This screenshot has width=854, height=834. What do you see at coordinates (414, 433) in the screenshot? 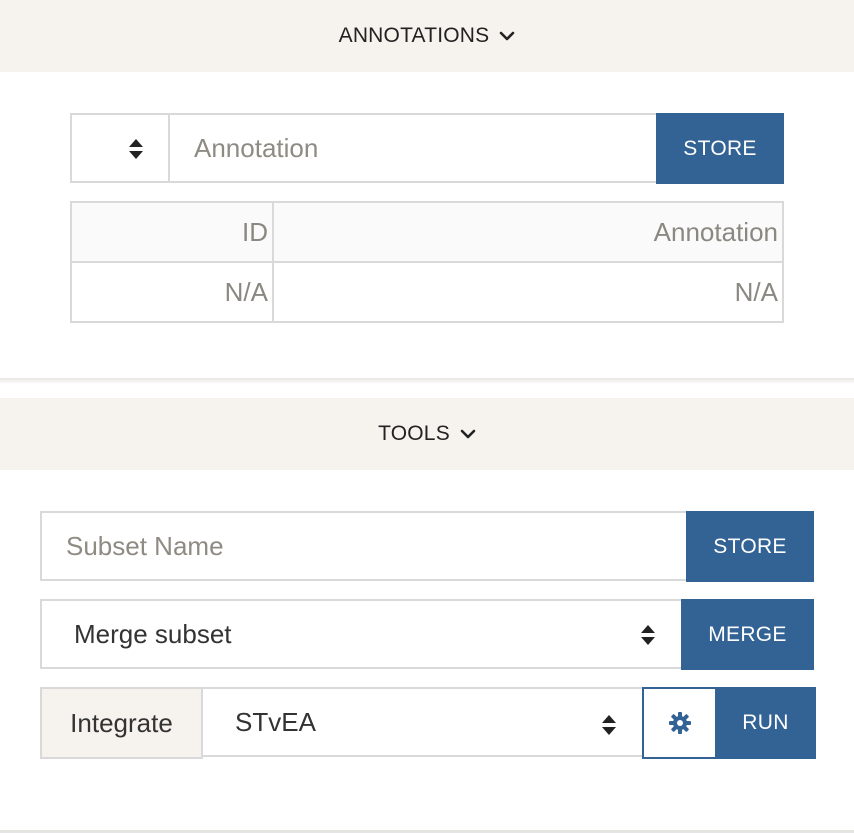
I see `tools-header-label: TOOLS` at bounding box center [414, 433].